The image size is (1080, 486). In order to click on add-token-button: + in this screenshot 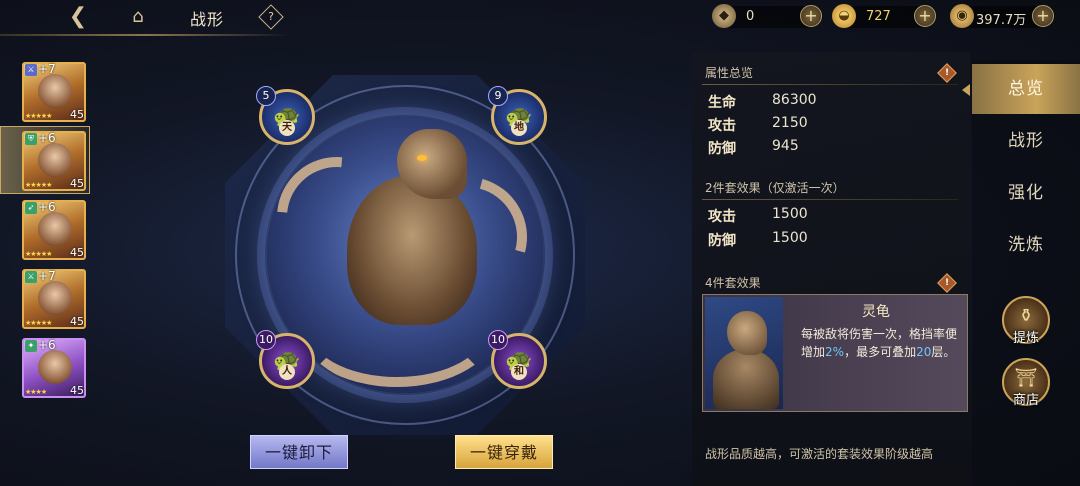, I will do `click(811, 16)`.